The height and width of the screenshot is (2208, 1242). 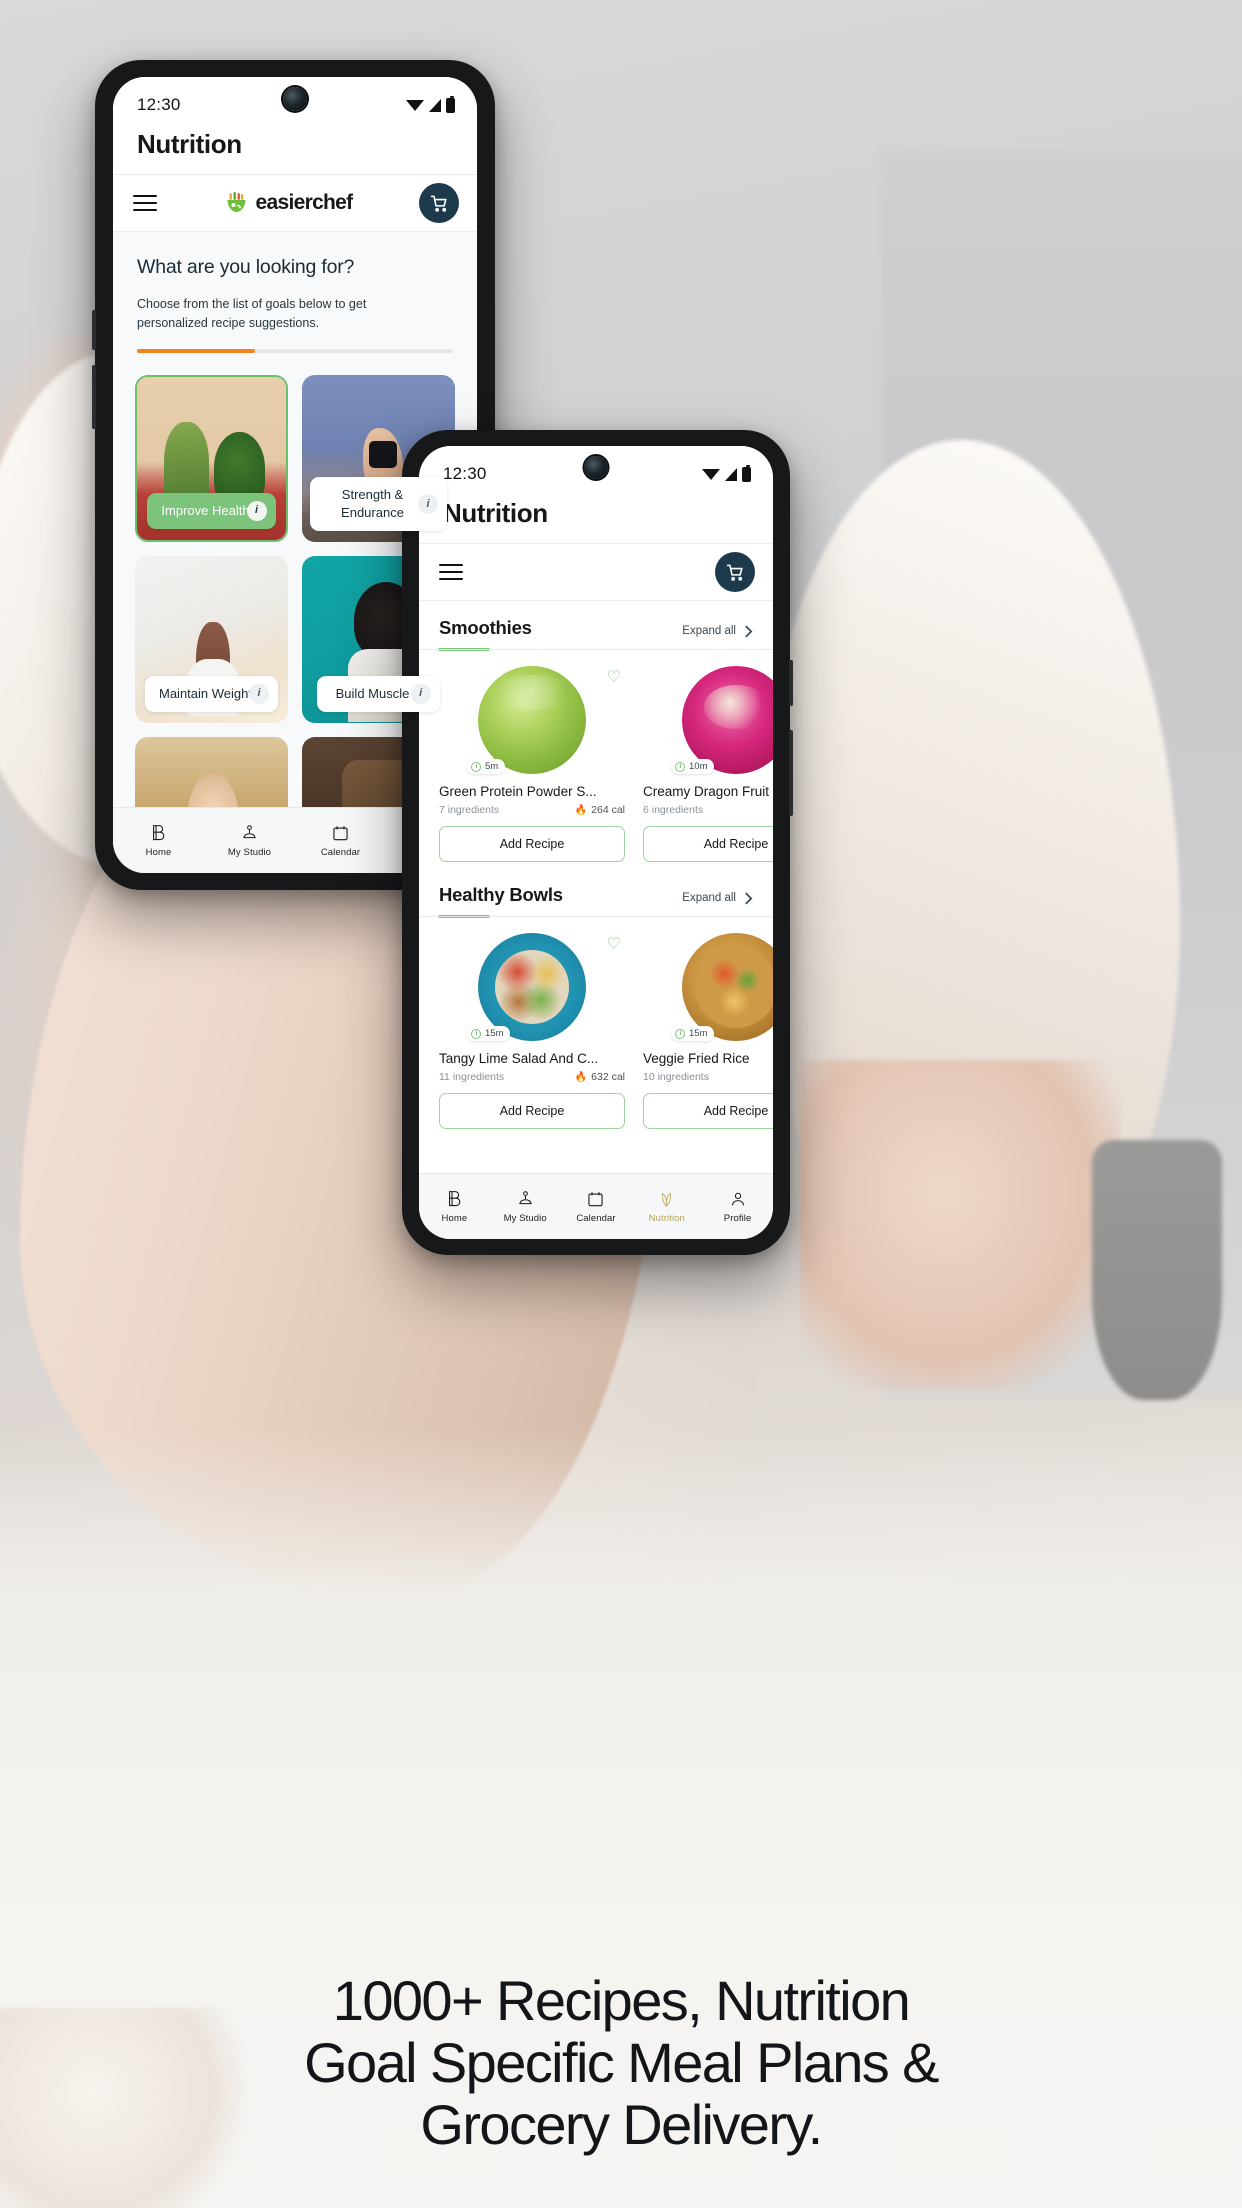 I want to click on app-bar, so click(x=596, y=572).